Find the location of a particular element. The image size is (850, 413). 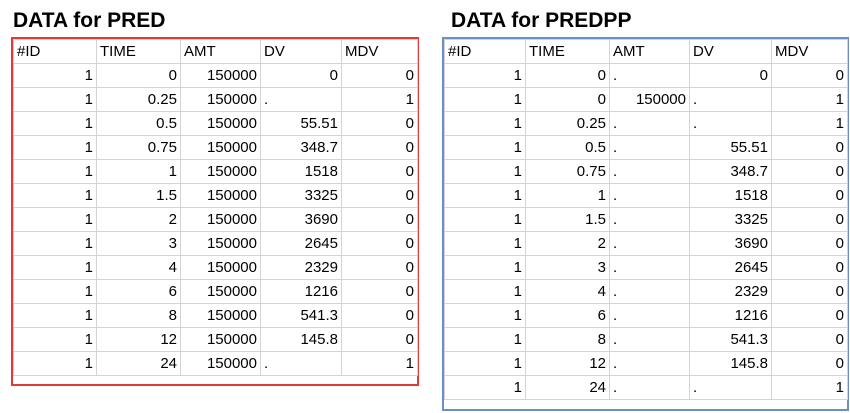

predpp-header-cell: #ID is located at coordinates (485, 51).